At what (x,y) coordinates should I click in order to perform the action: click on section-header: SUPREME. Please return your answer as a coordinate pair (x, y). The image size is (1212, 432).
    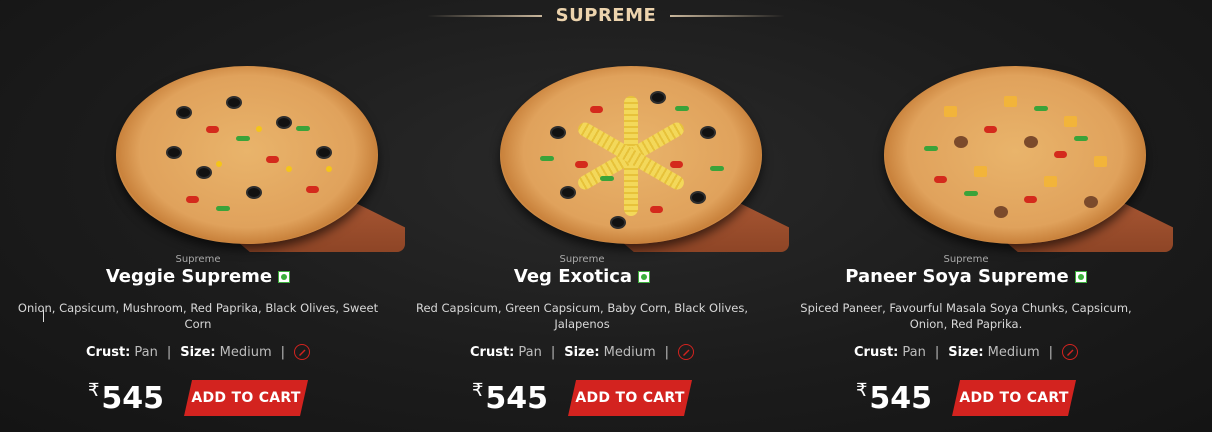
    Looking at the image, I should click on (606, 16).